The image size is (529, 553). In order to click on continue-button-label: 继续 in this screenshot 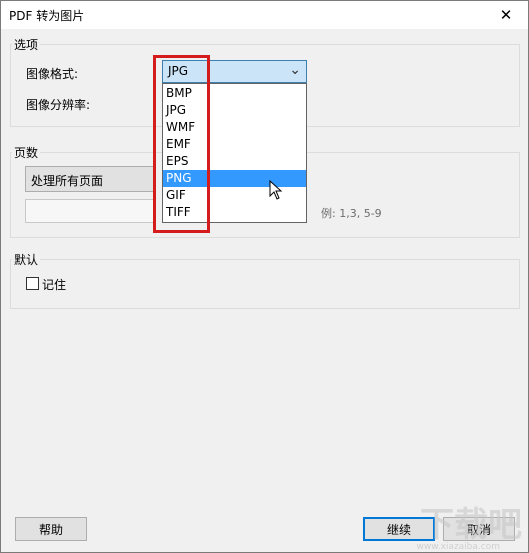, I will do `click(398, 529)`.